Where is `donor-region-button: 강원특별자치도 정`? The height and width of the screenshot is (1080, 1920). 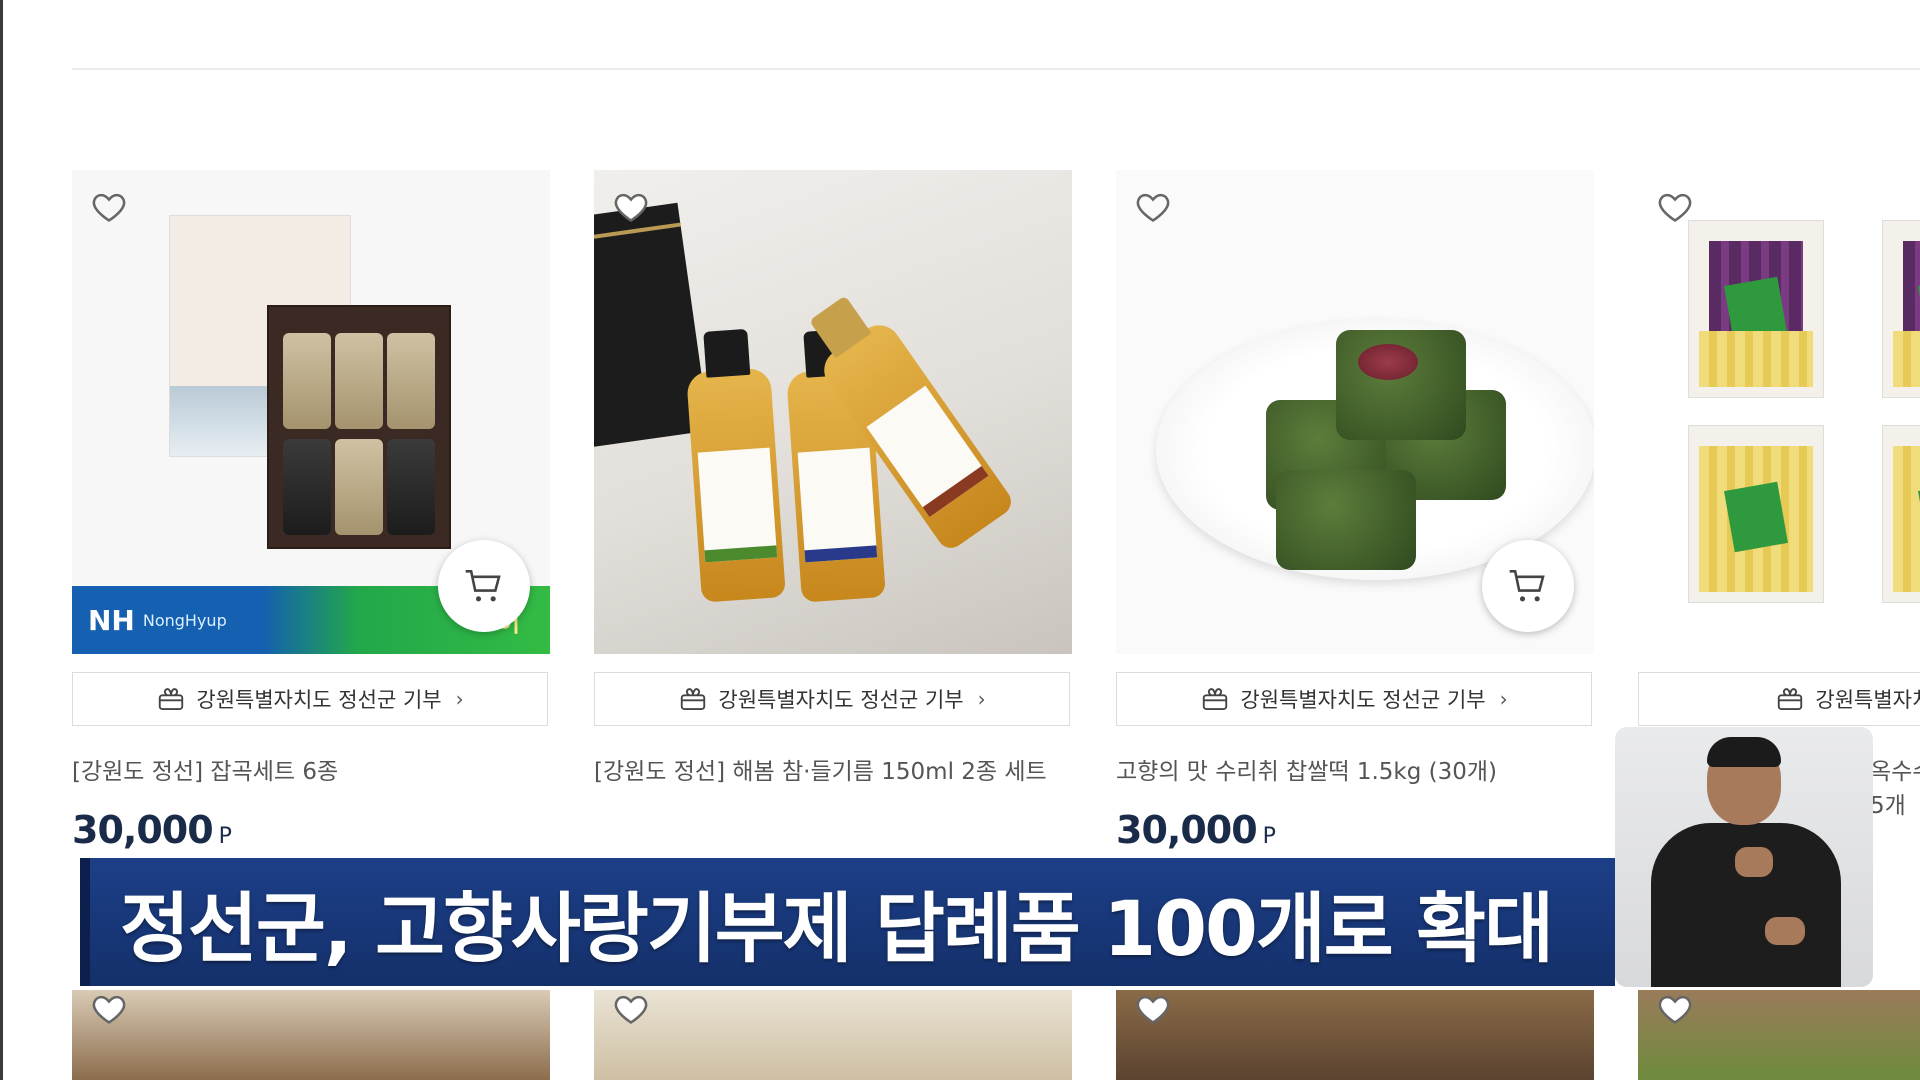 donor-region-button: 강원특별자치도 정 is located at coordinates (1779, 699).